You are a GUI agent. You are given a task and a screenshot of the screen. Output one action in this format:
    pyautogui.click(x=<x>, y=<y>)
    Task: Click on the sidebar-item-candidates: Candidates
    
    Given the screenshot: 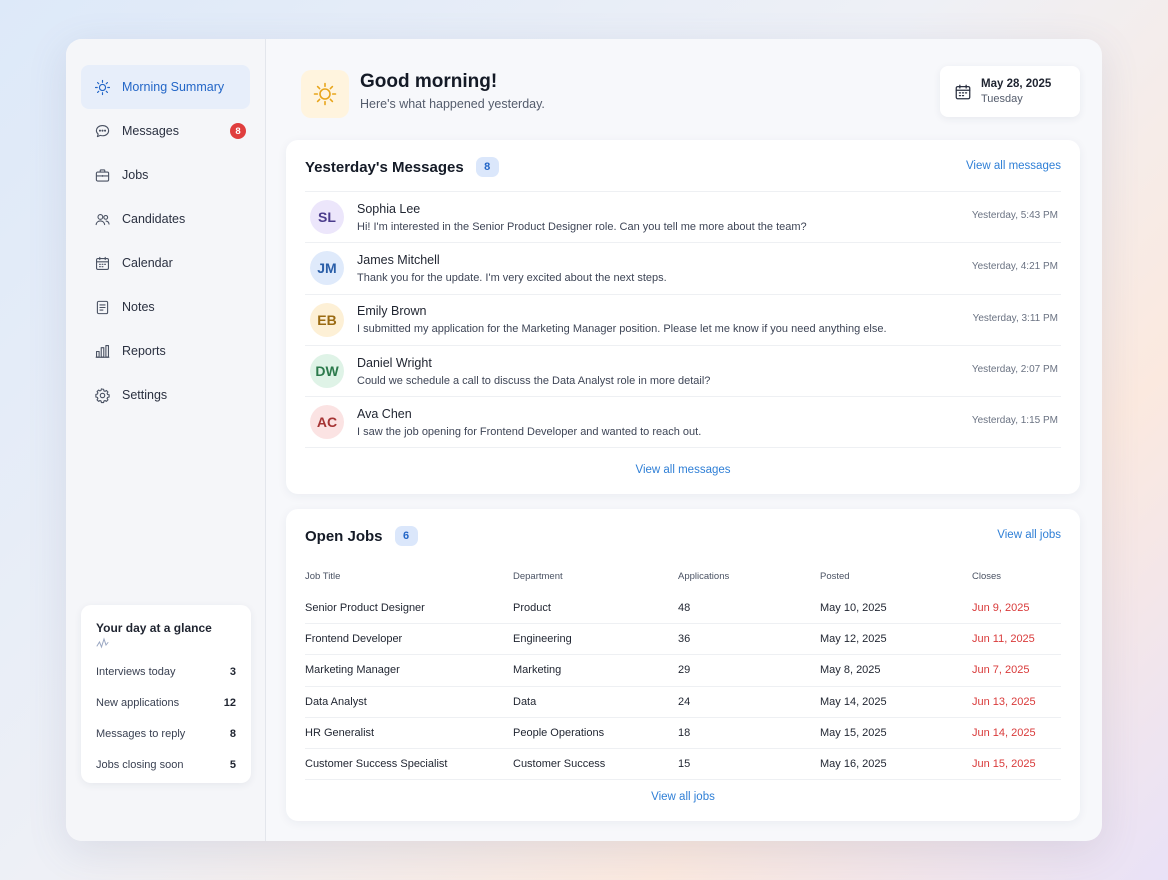 What is the action you would take?
    pyautogui.click(x=165, y=219)
    